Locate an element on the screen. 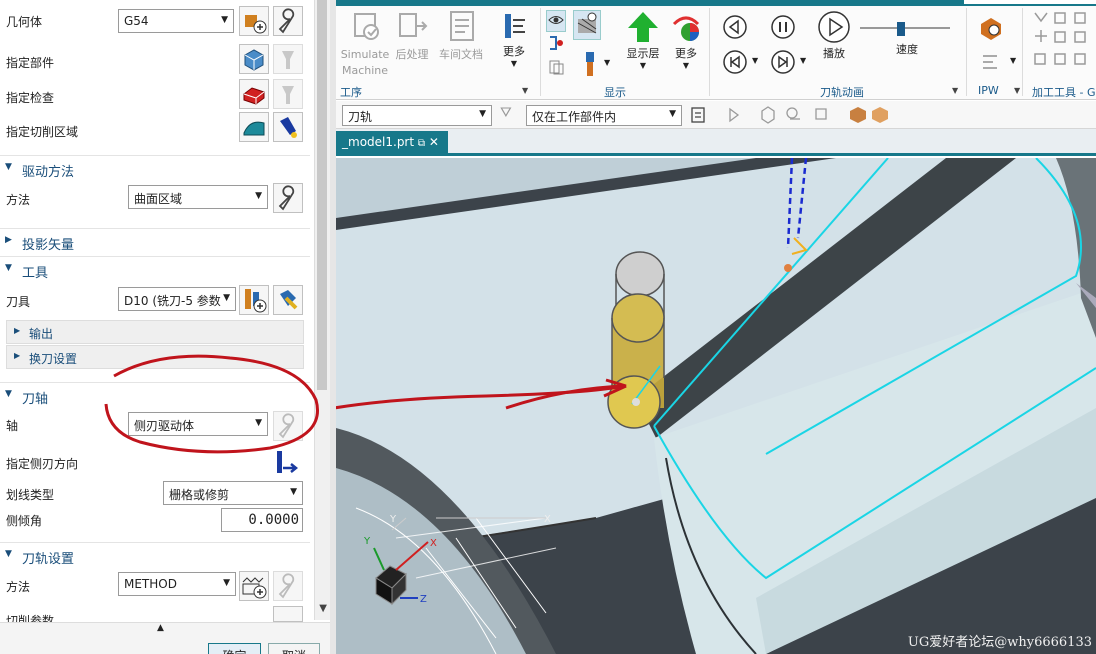 This screenshot has height=654, width=1096. document-tab: _model1.prt ⧉ ✕ is located at coordinates (392, 143).